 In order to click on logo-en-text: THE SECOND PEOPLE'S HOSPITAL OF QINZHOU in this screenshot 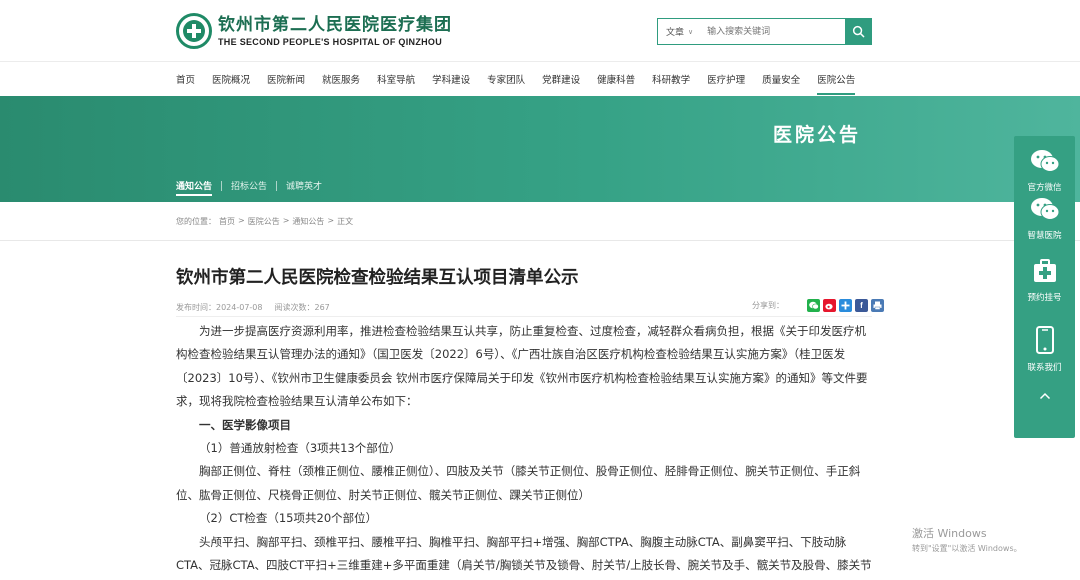, I will do `click(330, 42)`.